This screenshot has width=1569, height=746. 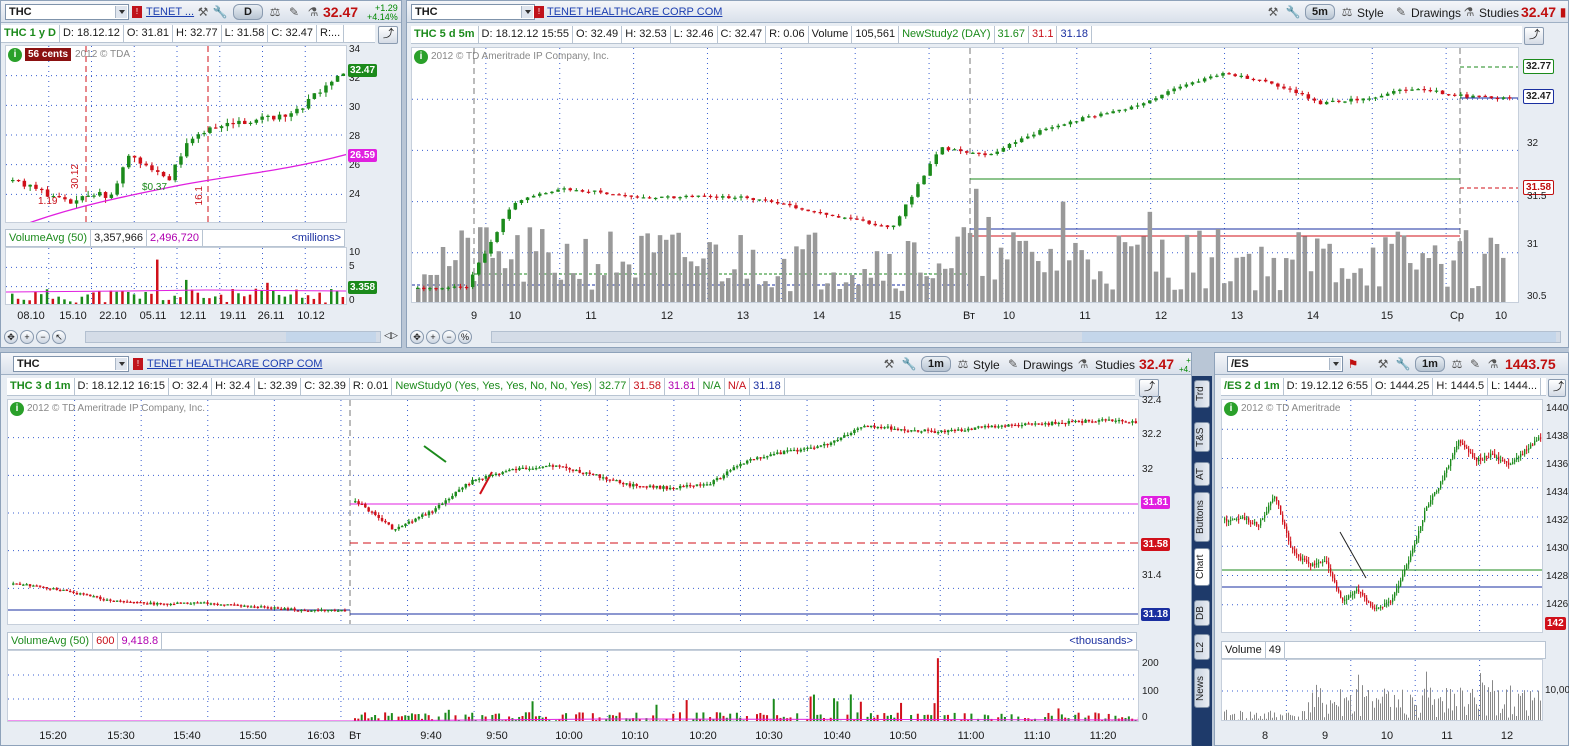 I want to click on newstudy-value: 31.81, so click(x=682, y=386).